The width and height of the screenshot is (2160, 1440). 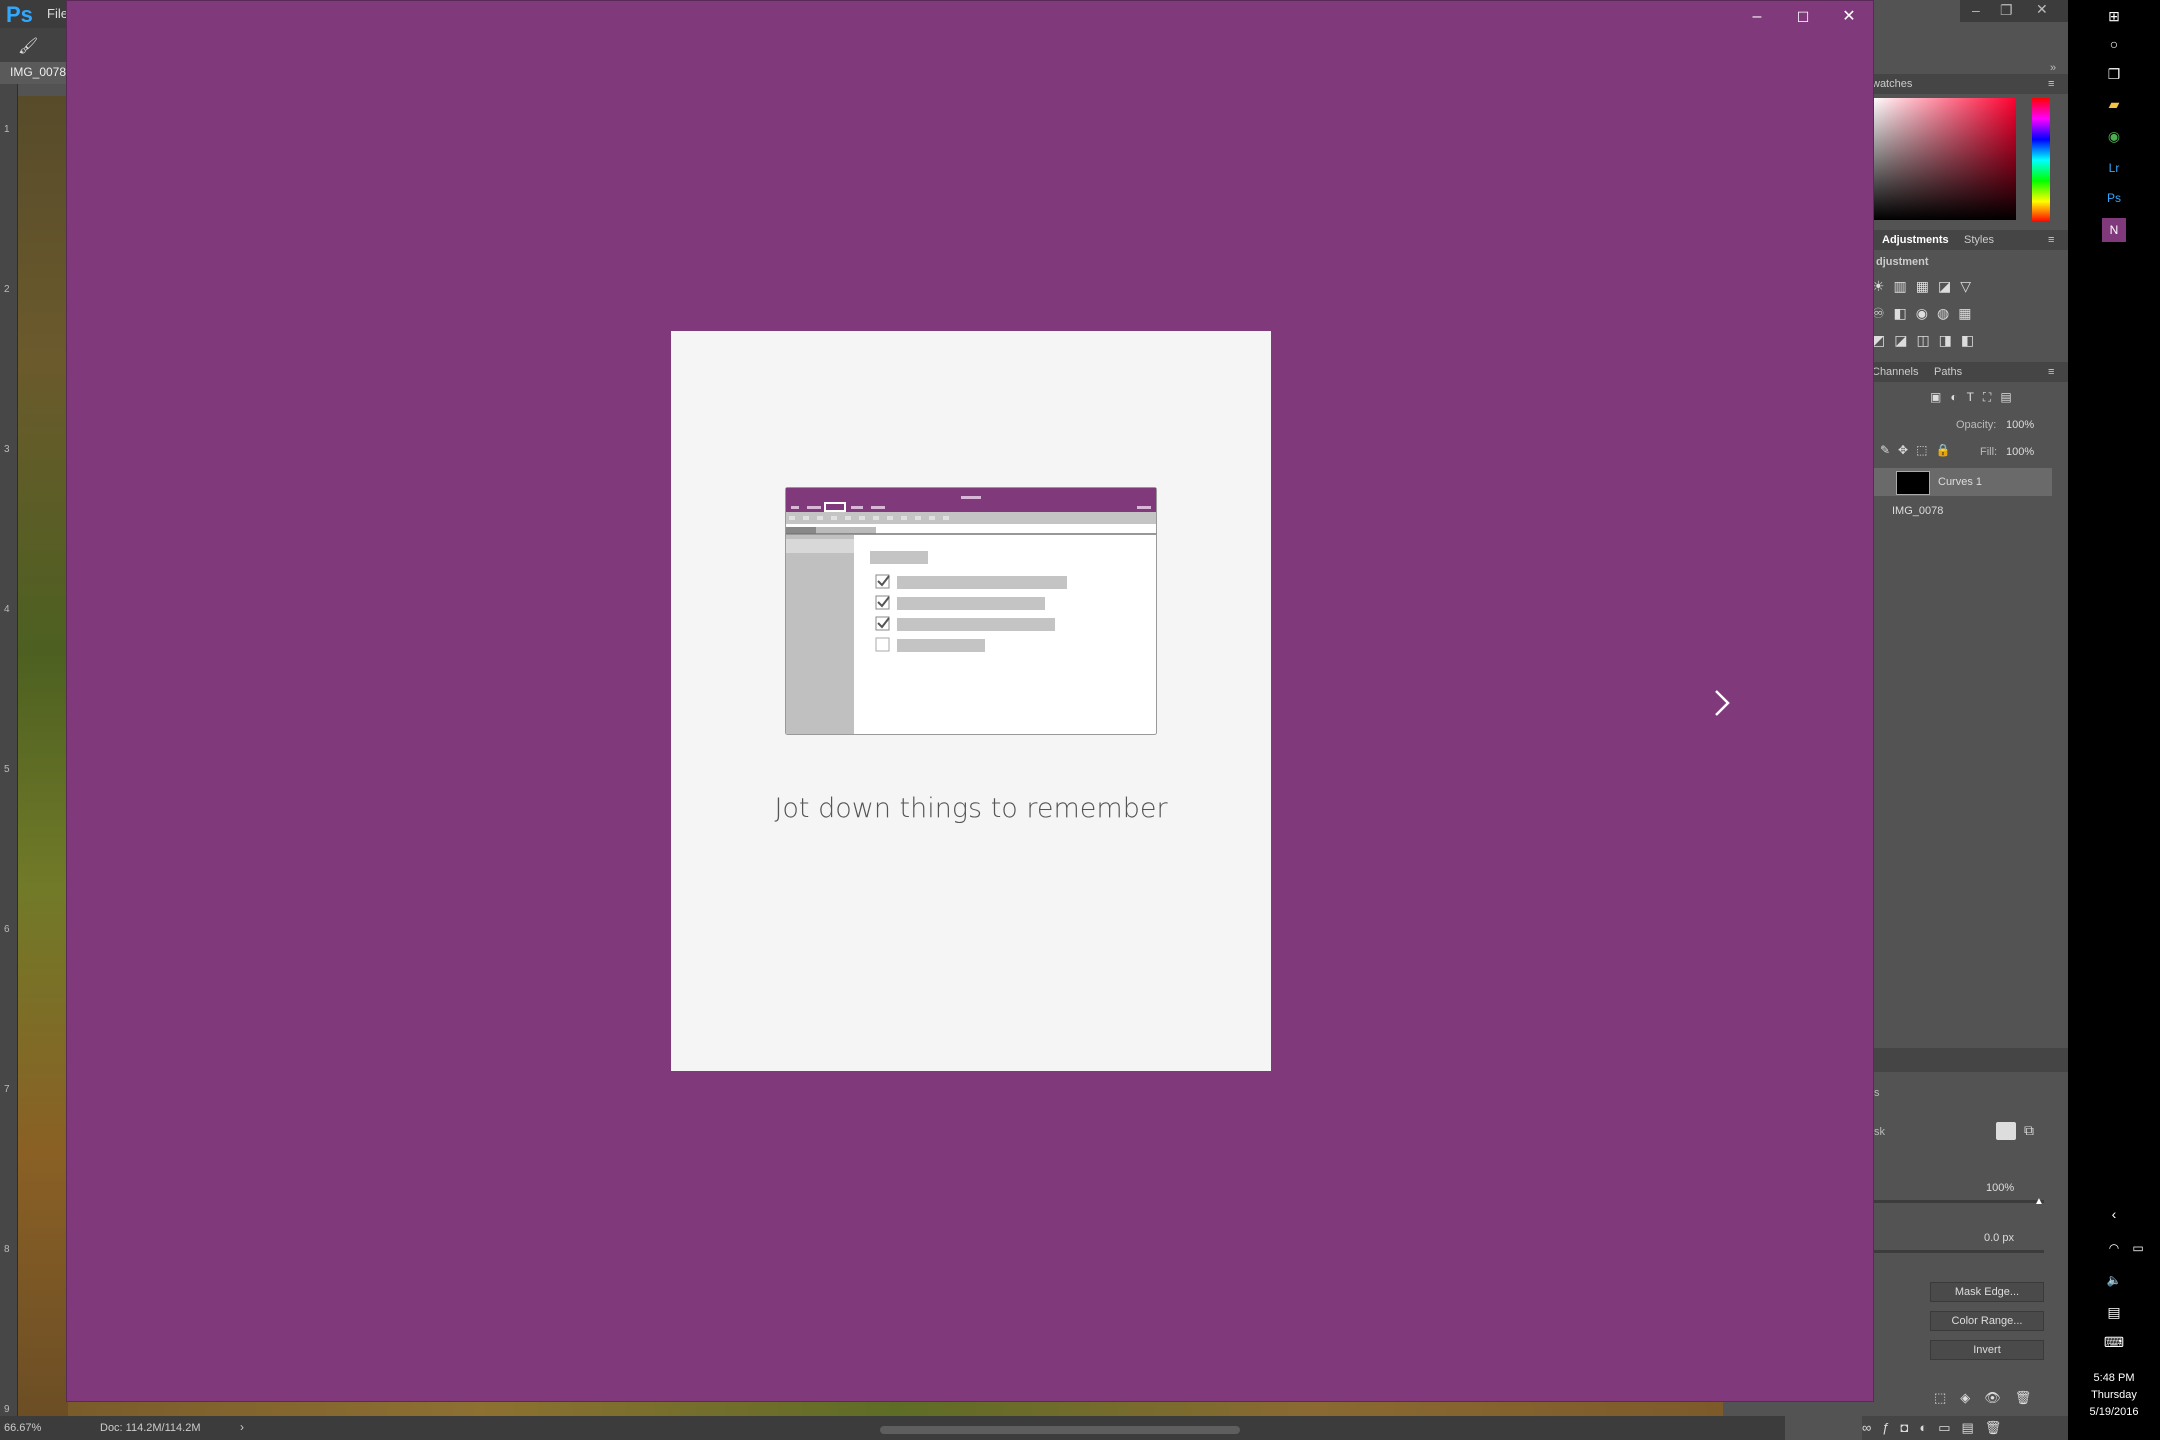 I want to click on fill-value: 100%, so click(x=2020, y=452).